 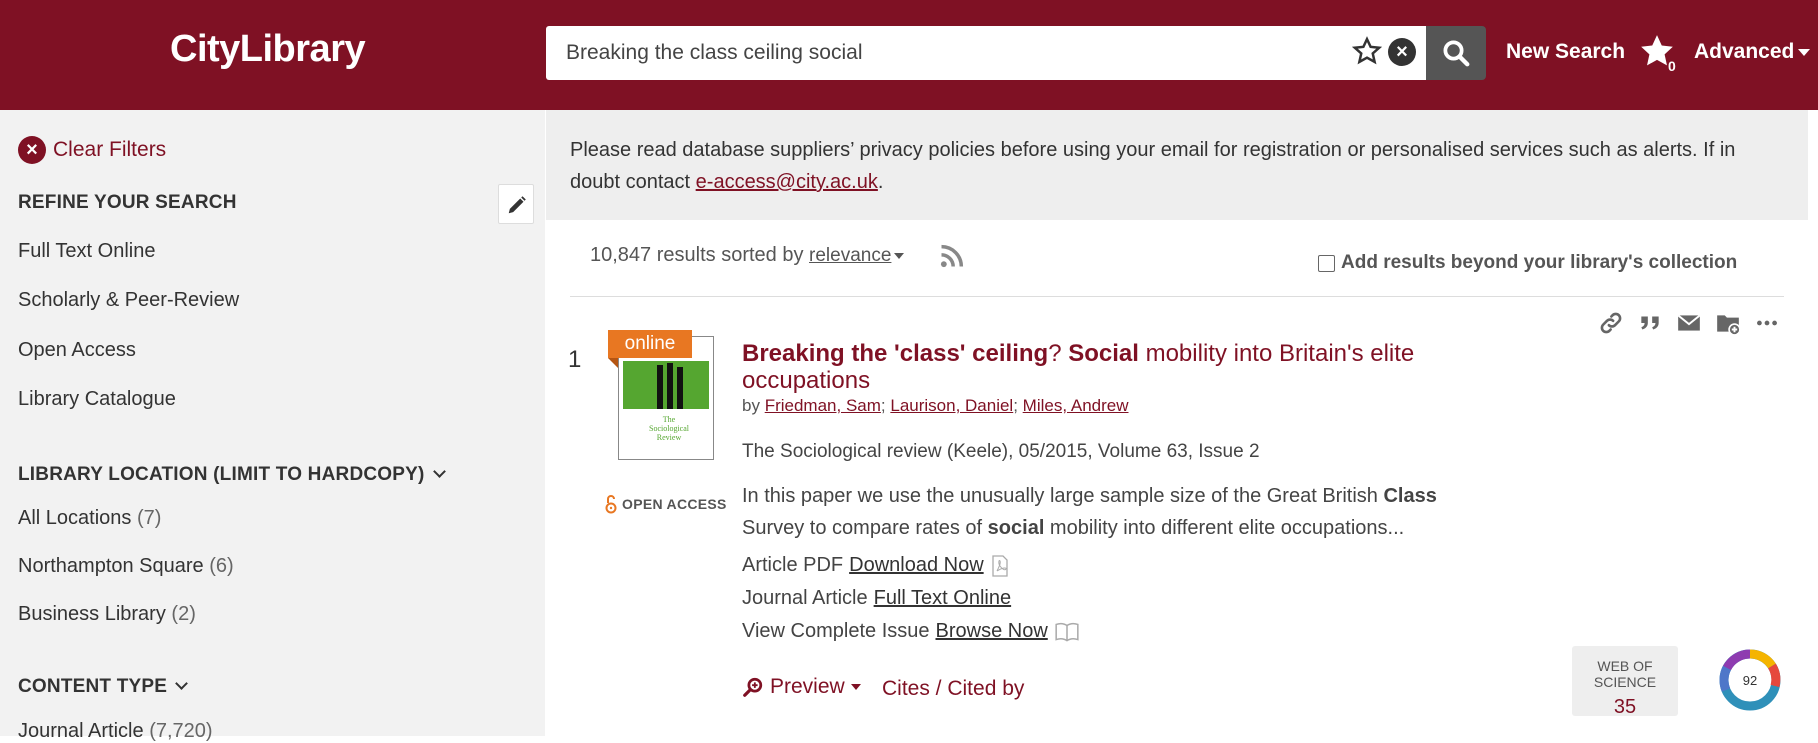 What do you see at coordinates (793, 565) in the screenshot?
I see `link-prefix: Article PDF` at bounding box center [793, 565].